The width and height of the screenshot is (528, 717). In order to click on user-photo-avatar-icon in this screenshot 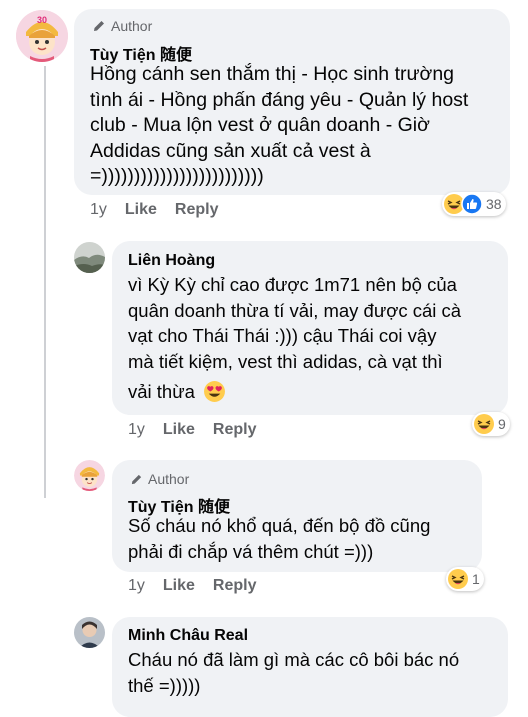, I will do `click(89, 632)`.